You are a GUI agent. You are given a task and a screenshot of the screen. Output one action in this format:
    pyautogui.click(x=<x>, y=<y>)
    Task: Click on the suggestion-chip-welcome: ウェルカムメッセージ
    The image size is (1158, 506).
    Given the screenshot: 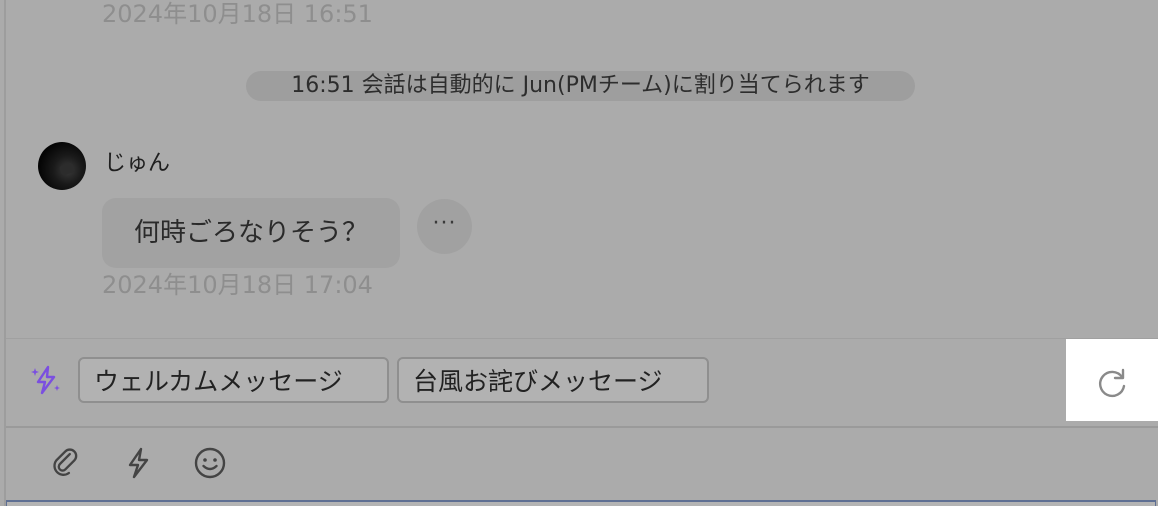 What is the action you would take?
    pyautogui.click(x=233, y=380)
    